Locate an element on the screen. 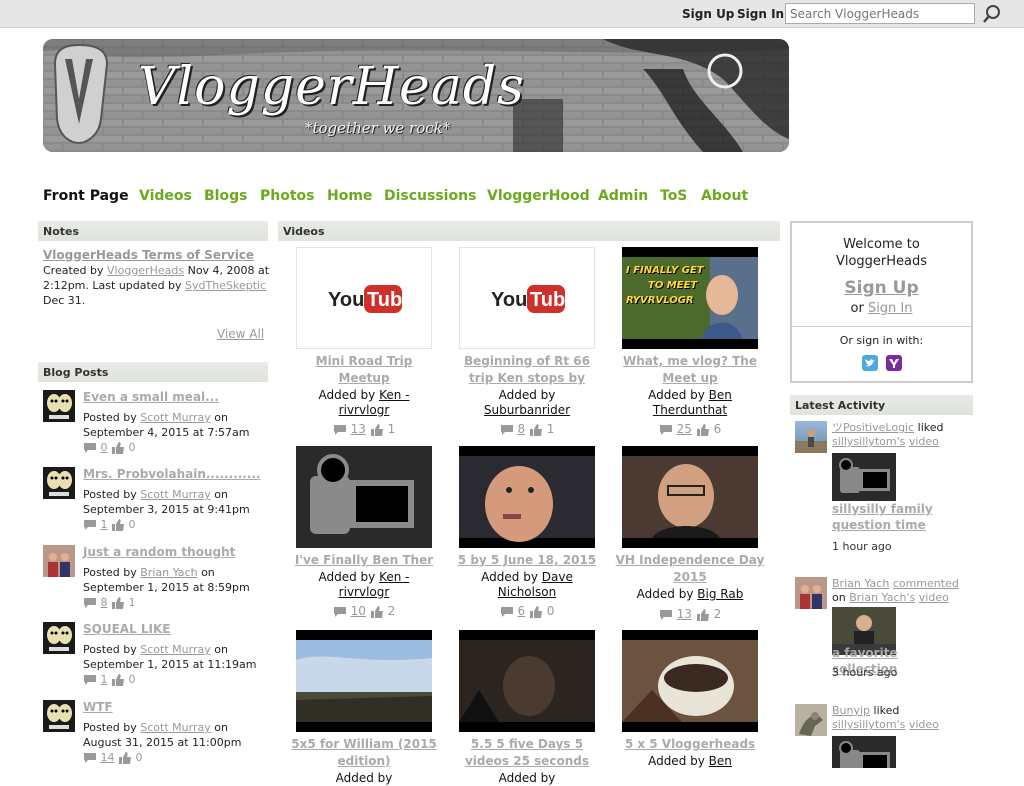 The image size is (1024, 786). video-title-link: VH Independence Day 2015 is located at coordinates (690, 569).